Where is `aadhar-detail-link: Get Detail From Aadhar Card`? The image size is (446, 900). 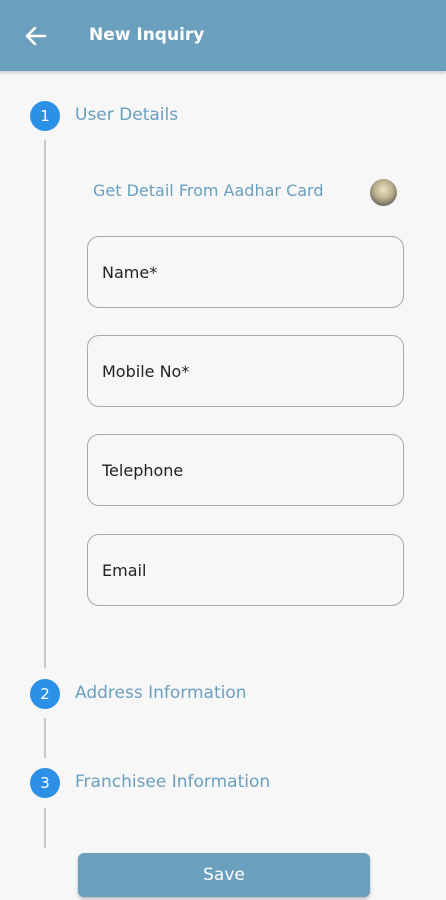 aadhar-detail-link: Get Detail From Aadhar Card is located at coordinates (208, 190).